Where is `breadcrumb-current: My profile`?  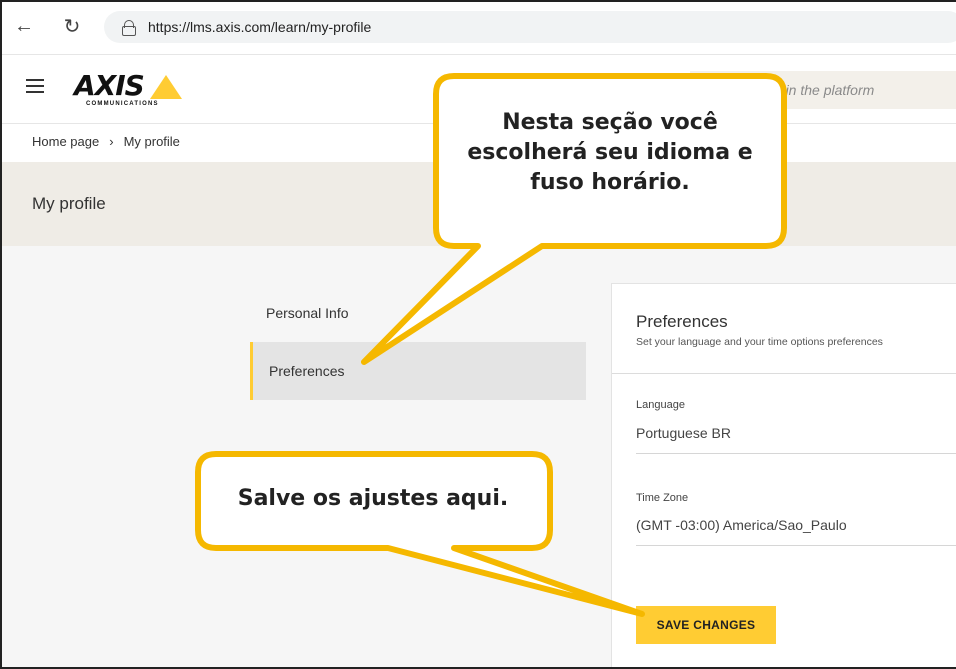
breadcrumb-current: My profile is located at coordinates (151, 141).